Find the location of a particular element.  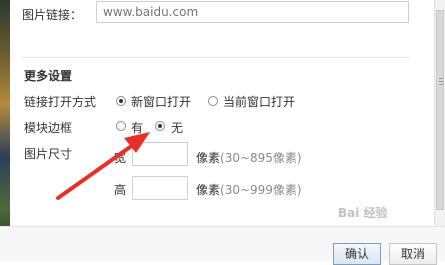

cancel-button: 取消 is located at coordinates (413, 254).